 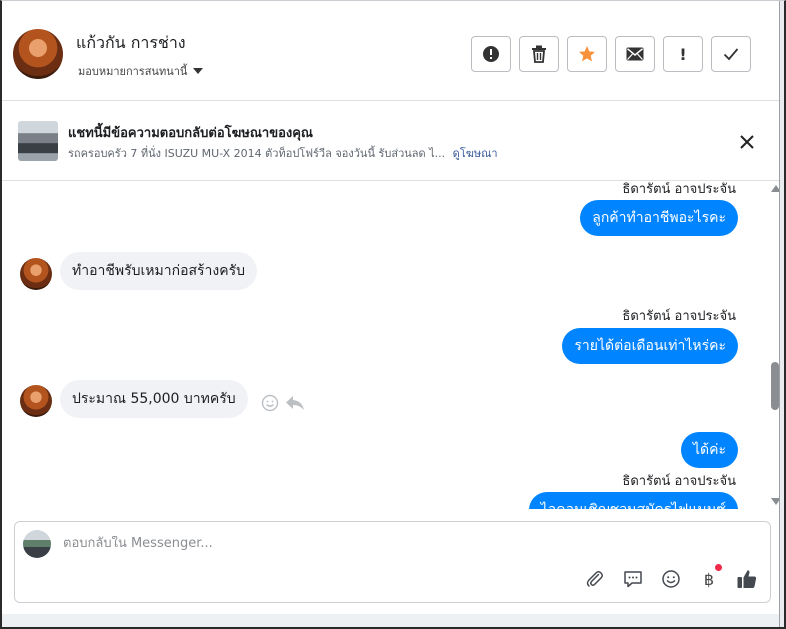 I want to click on assign-conversation-dropdown: มอบหมายการสนทนานี้, so click(x=141, y=71).